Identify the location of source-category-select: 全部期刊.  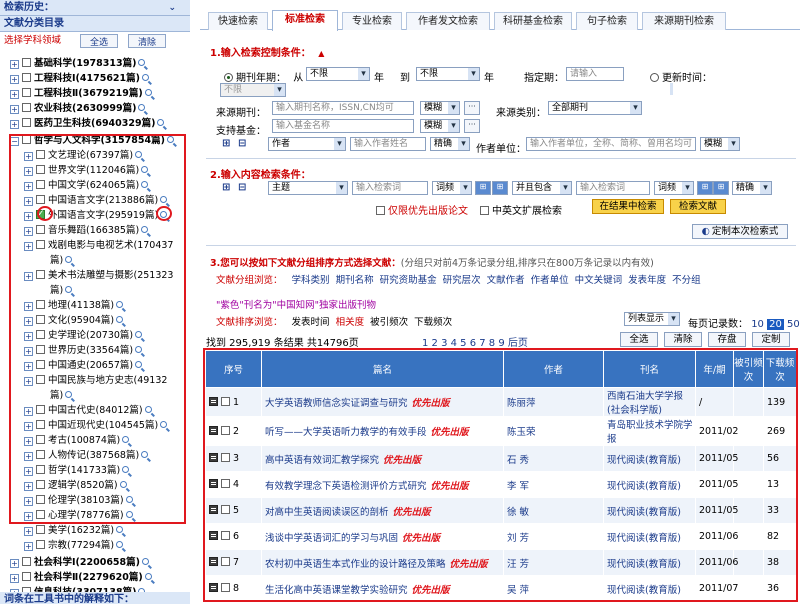
(595, 108).